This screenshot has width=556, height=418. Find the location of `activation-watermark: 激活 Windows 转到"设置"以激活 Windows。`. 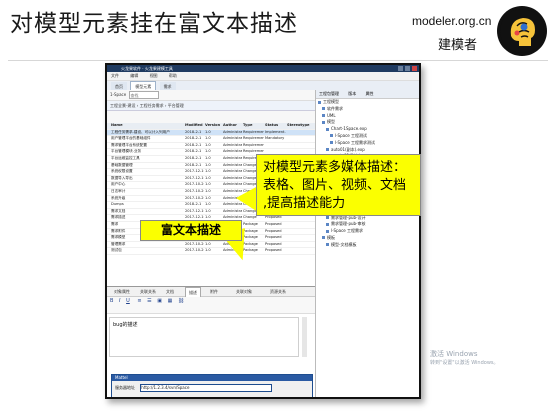

activation-watermark: 激活 Windows 转到"设置"以激活 Windows。 is located at coordinates (464, 359).